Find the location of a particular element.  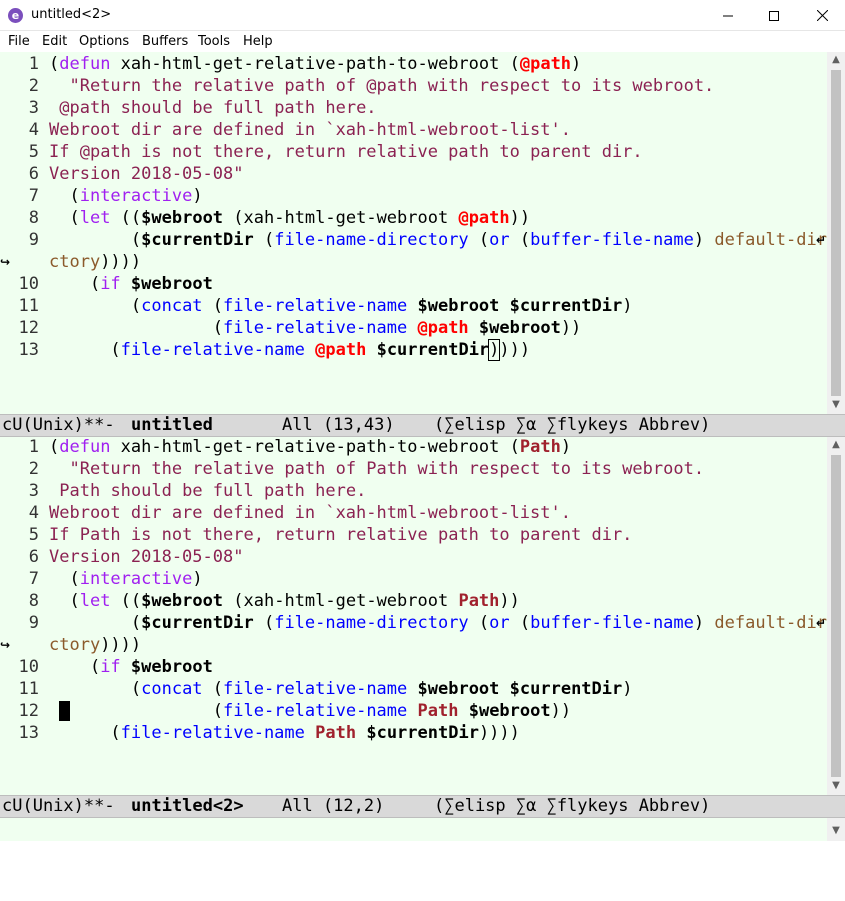

modeline-buffer-name: untitled is located at coordinates (172, 425).